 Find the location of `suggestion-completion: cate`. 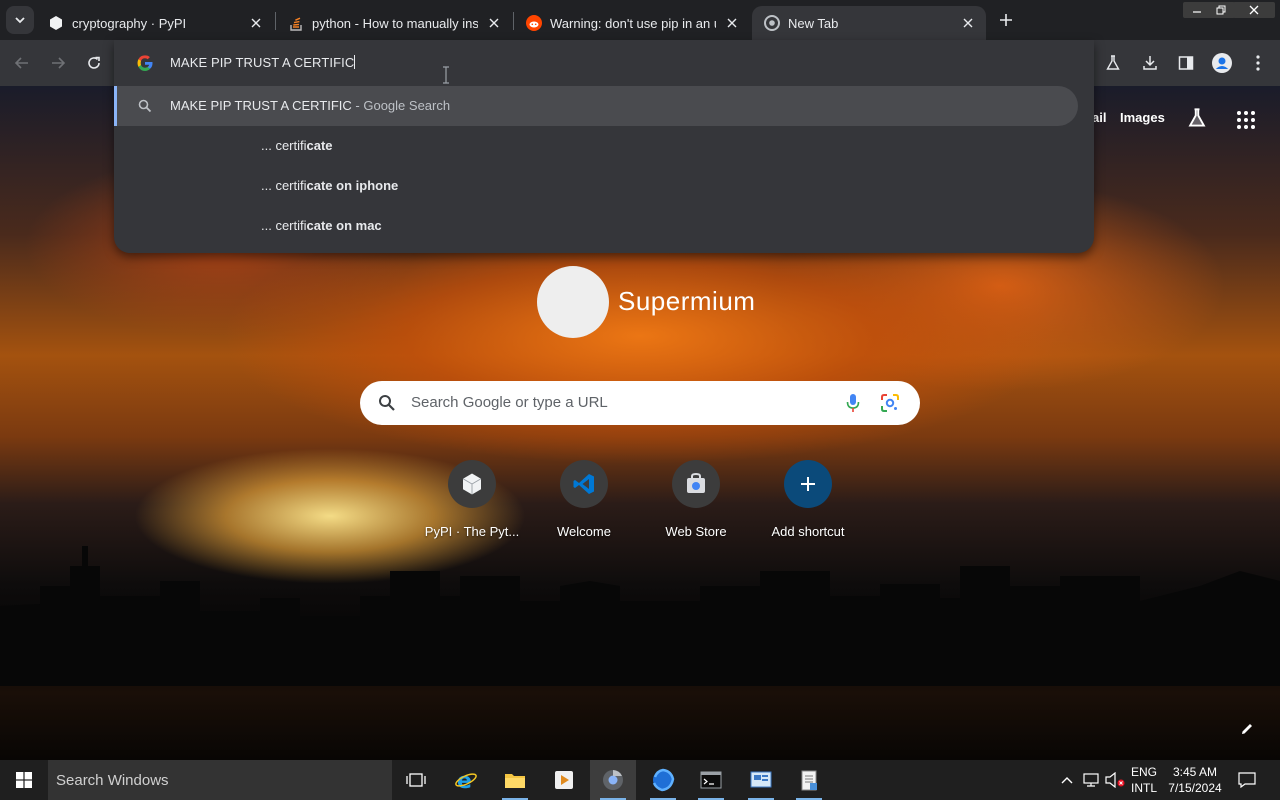

suggestion-completion: cate is located at coordinates (319, 145).